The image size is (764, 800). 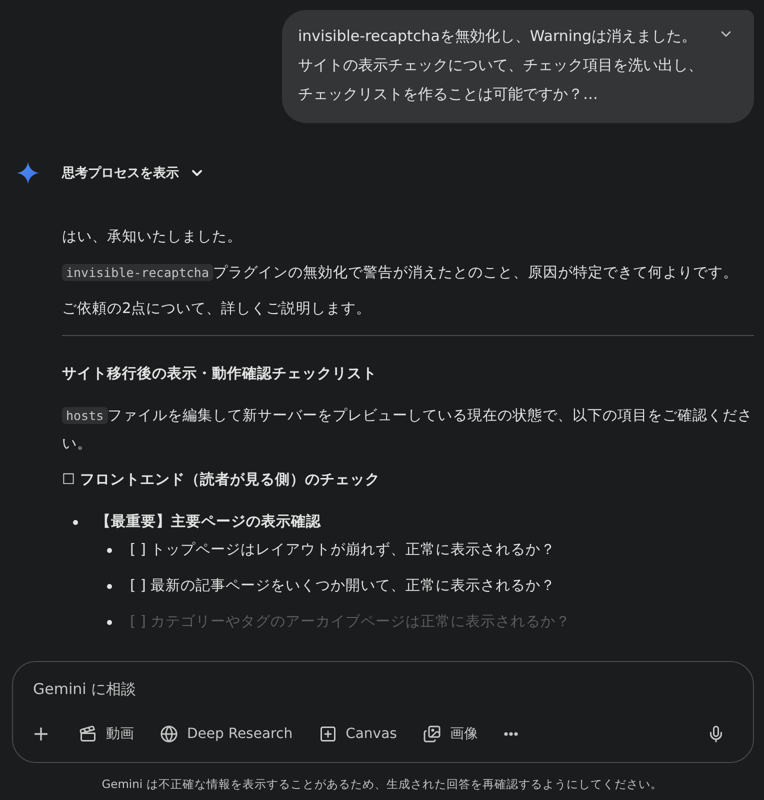 I want to click on canvas-plus-icon, so click(x=327, y=734).